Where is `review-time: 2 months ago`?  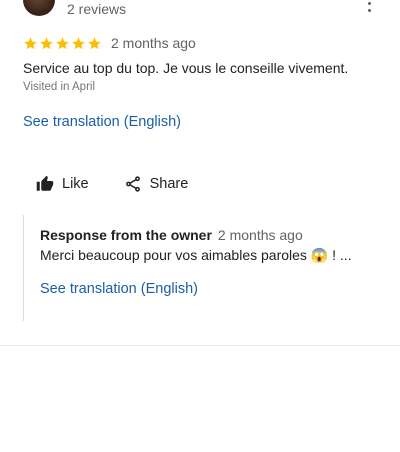
review-time: 2 months ago is located at coordinates (153, 43).